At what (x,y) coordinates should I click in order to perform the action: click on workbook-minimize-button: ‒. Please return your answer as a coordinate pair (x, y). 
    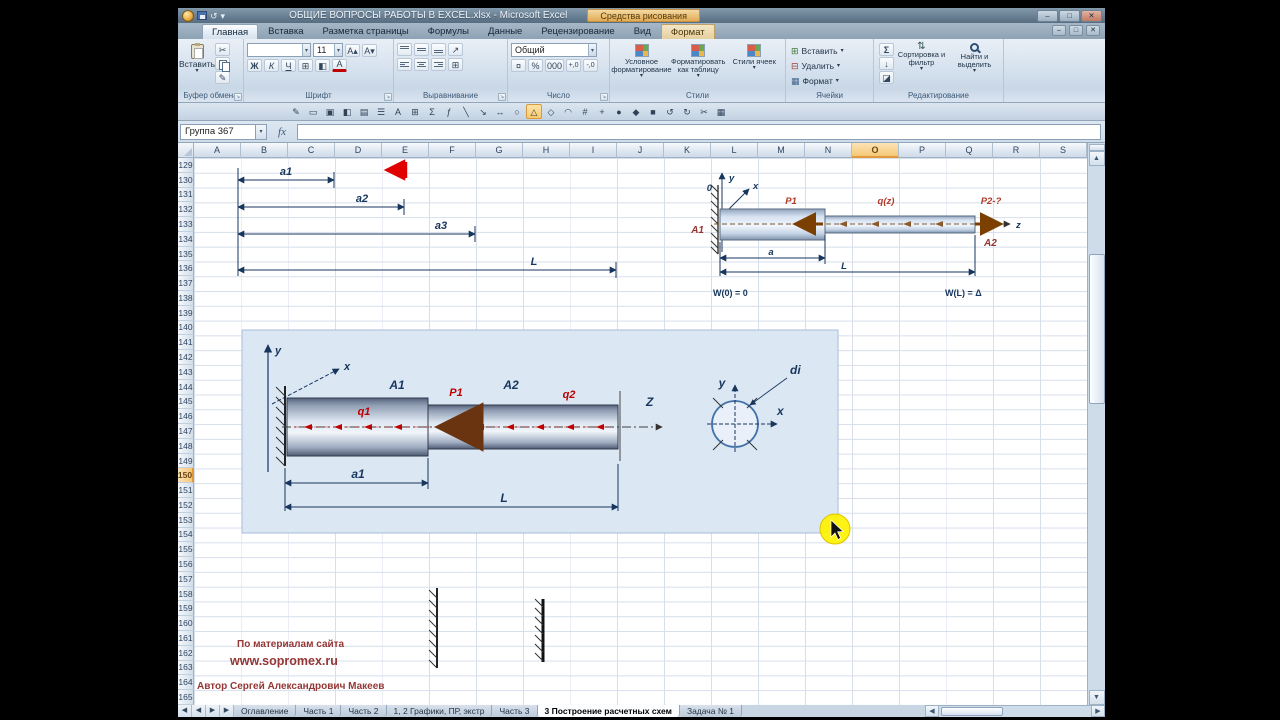
    Looking at the image, I should click on (1059, 30).